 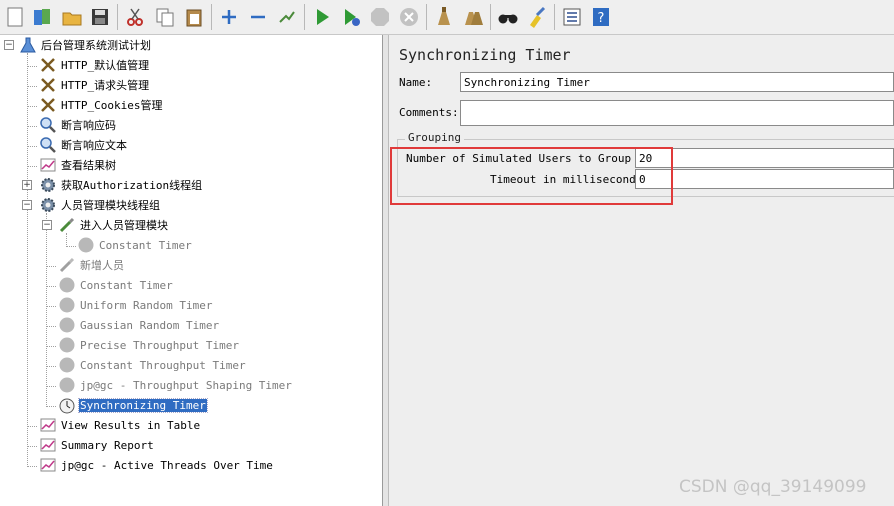 What do you see at coordinates (47, 225) in the screenshot?
I see `collapse-transaction-toggle: −` at bounding box center [47, 225].